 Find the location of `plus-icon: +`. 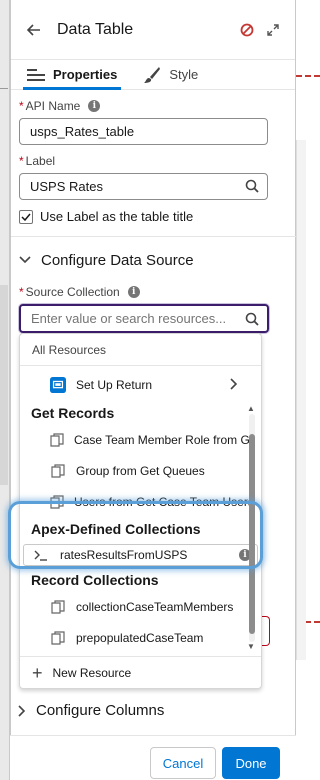

plus-icon: + is located at coordinates (37, 672).